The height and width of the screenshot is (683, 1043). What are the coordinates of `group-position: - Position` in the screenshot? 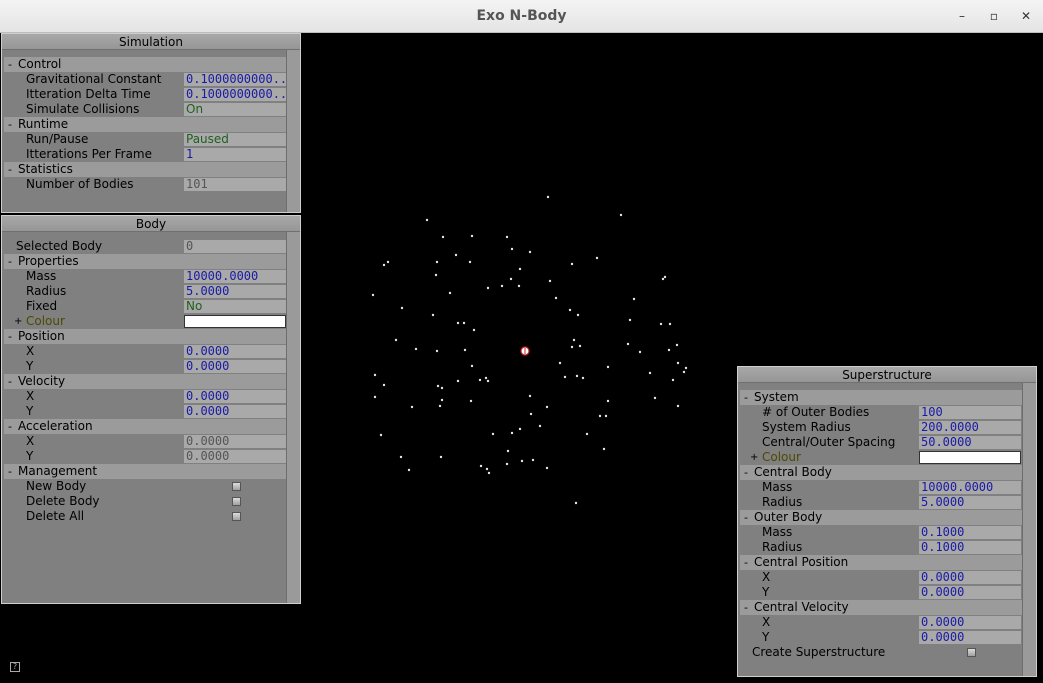 It's located at (145, 336).